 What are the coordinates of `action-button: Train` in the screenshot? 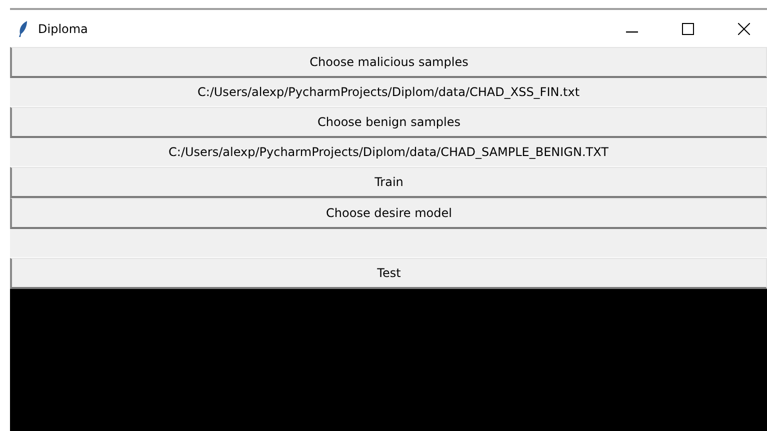 It's located at (388, 182).